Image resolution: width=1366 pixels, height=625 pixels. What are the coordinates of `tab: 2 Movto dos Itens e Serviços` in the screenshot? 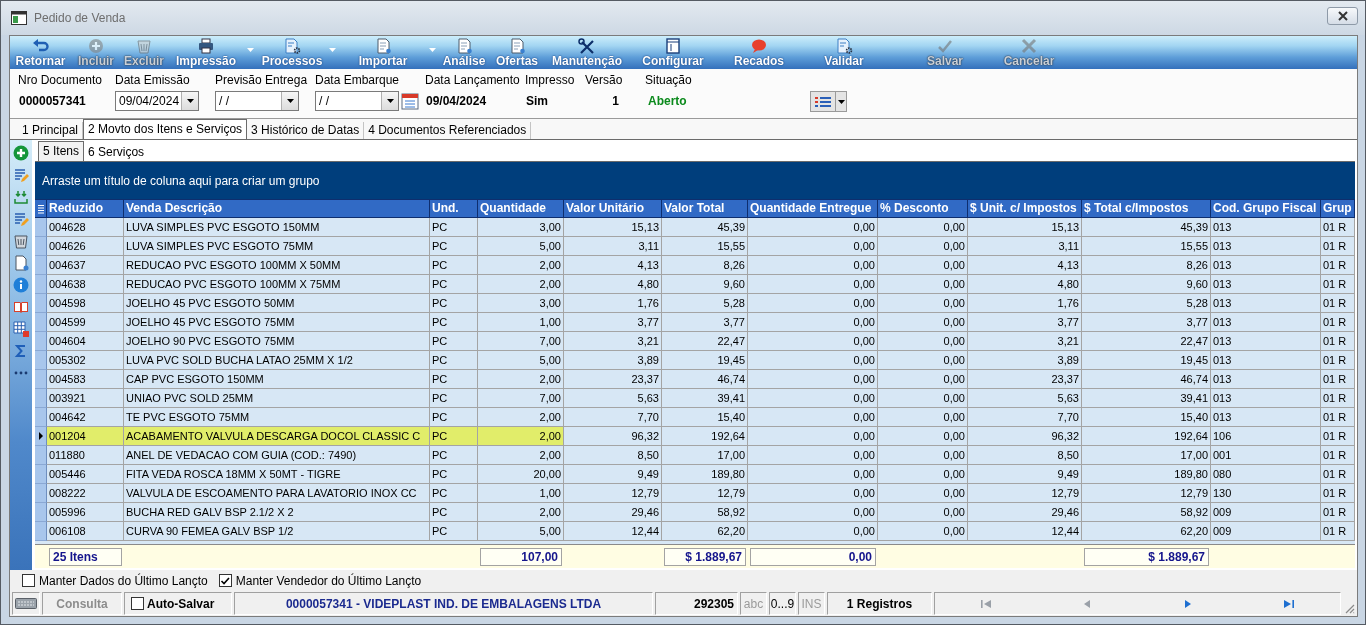 It's located at (165, 129).